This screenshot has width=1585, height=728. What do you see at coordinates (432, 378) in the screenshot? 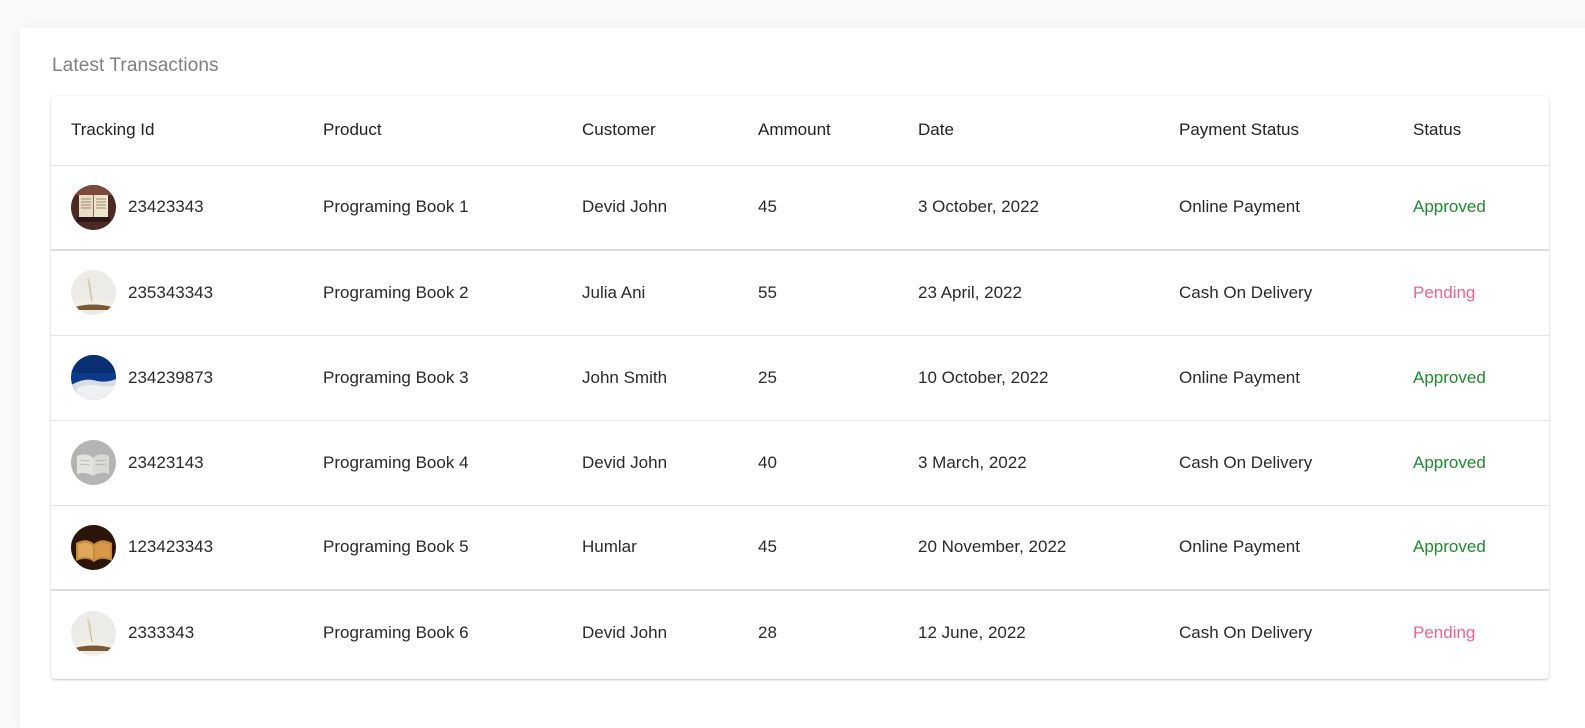
I see `product-cell: Programing Book 3` at bounding box center [432, 378].